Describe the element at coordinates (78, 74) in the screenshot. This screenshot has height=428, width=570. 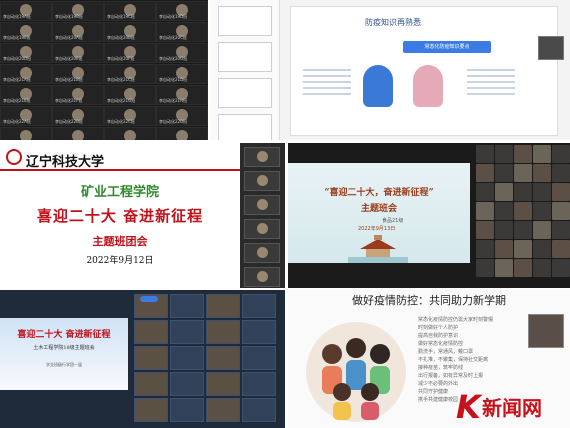
I see `participant-tile: 李自动化21B班` at that location.